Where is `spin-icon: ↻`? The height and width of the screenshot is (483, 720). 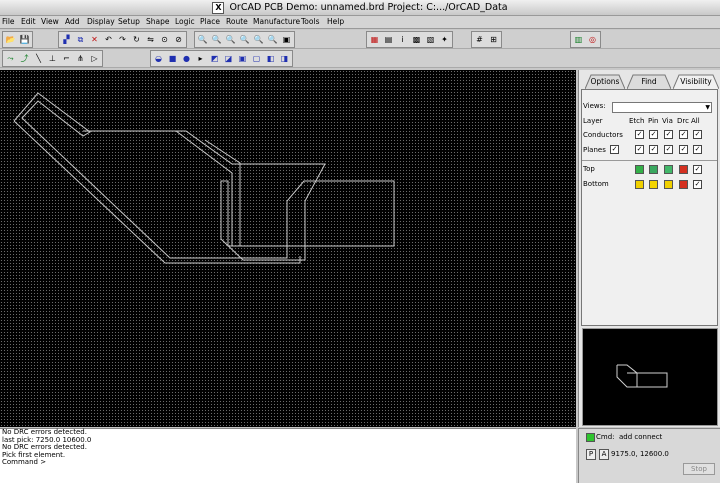
spin-icon: ↻ is located at coordinates (136, 39).